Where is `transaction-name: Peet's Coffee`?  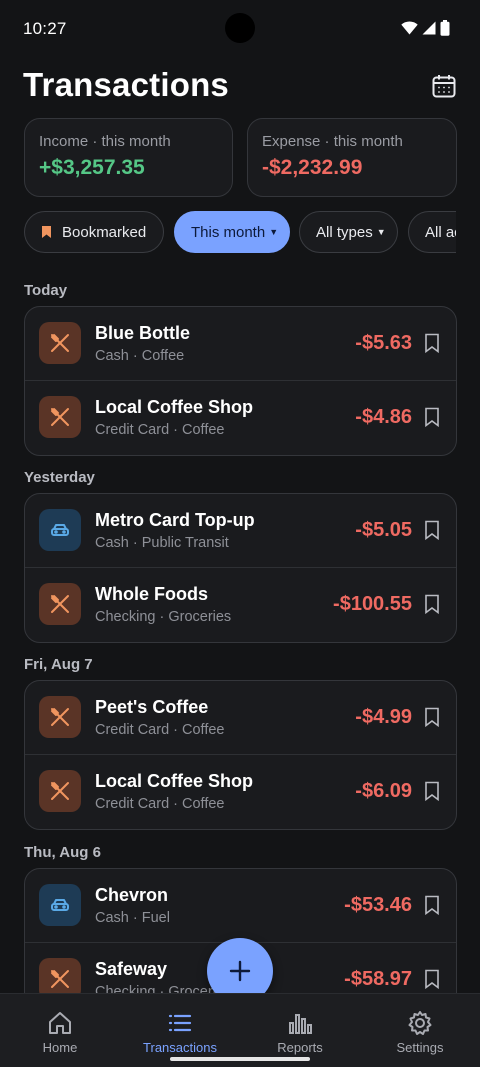 transaction-name: Peet's Coffee is located at coordinates (152, 707).